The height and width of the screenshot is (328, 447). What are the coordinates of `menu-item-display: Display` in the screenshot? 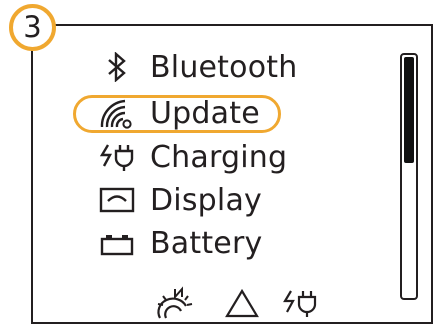 It's located at (177, 200).